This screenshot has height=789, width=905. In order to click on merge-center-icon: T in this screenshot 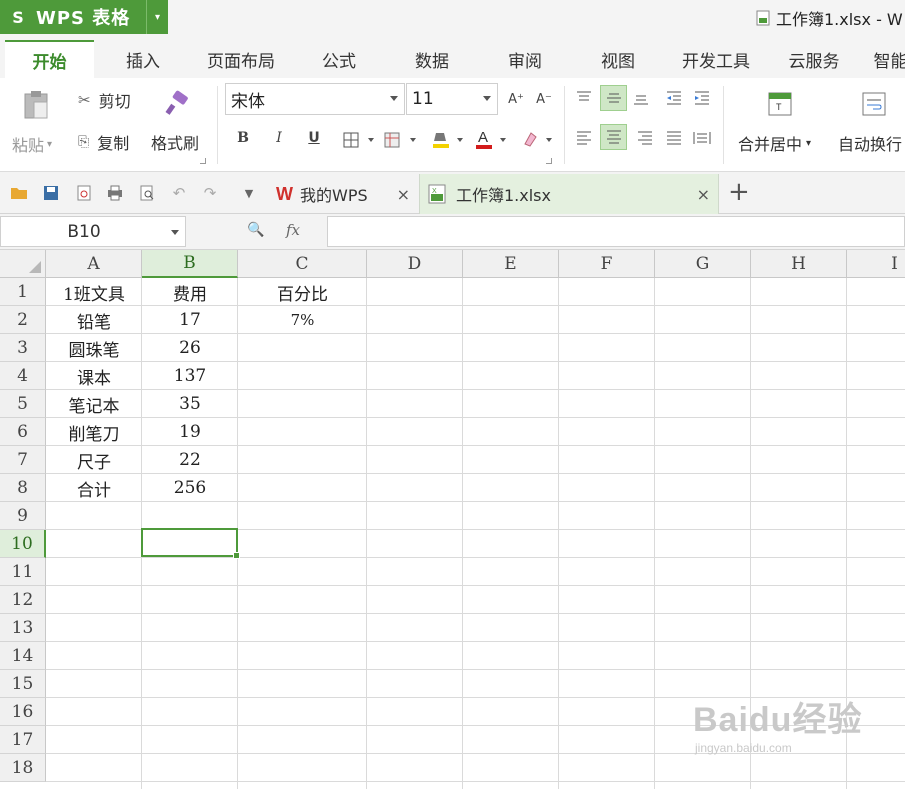, I will do `click(780, 104)`.